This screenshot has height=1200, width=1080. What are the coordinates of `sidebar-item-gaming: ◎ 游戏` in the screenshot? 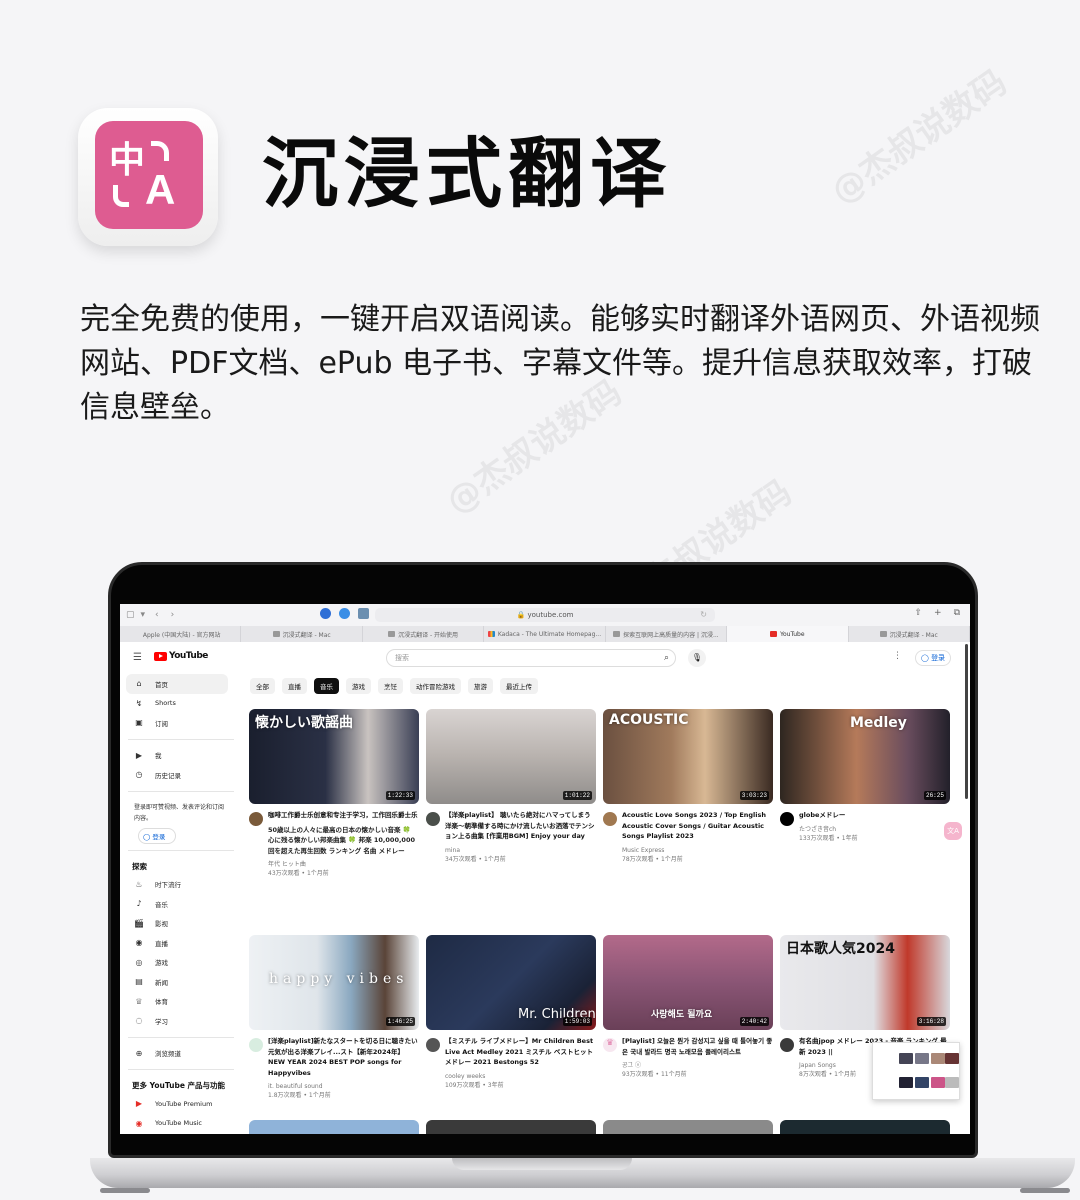 It's located at (180, 963).